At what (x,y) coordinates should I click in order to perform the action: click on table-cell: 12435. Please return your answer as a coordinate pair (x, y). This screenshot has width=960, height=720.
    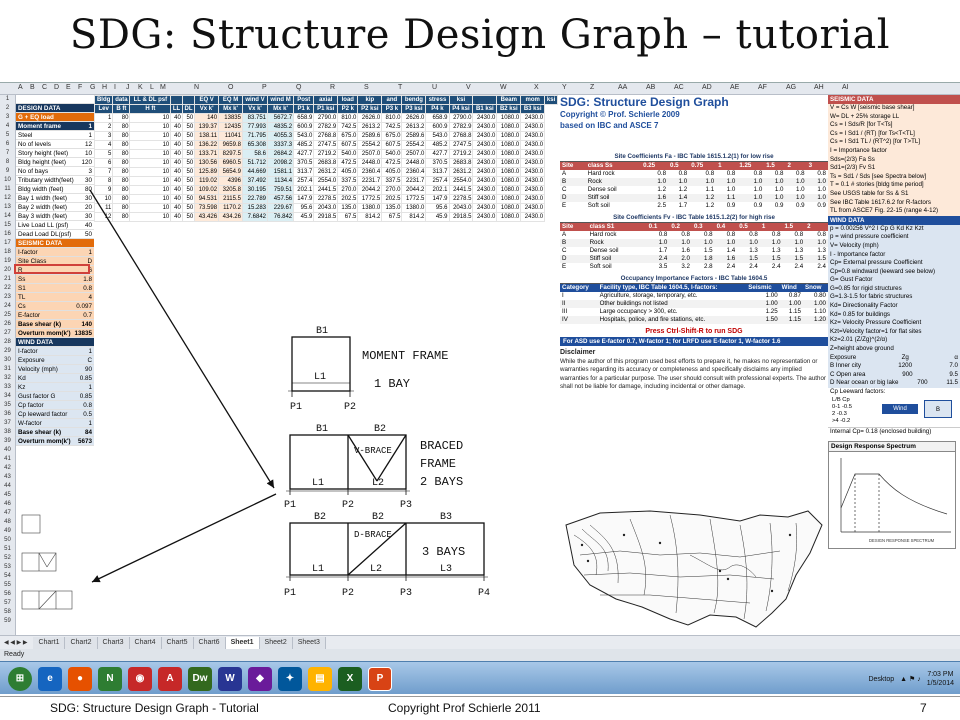
    Looking at the image, I should click on (230, 127).